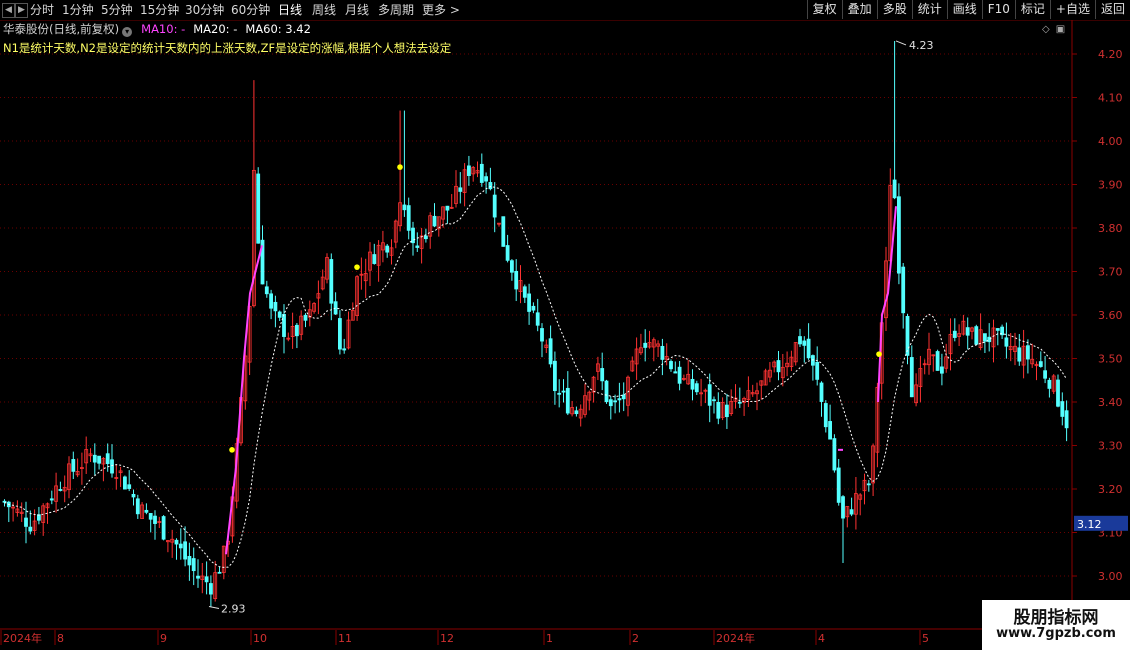 The height and width of the screenshot is (650, 1130). I want to click on price-tick-label: 3.40, so click(1110, 402).